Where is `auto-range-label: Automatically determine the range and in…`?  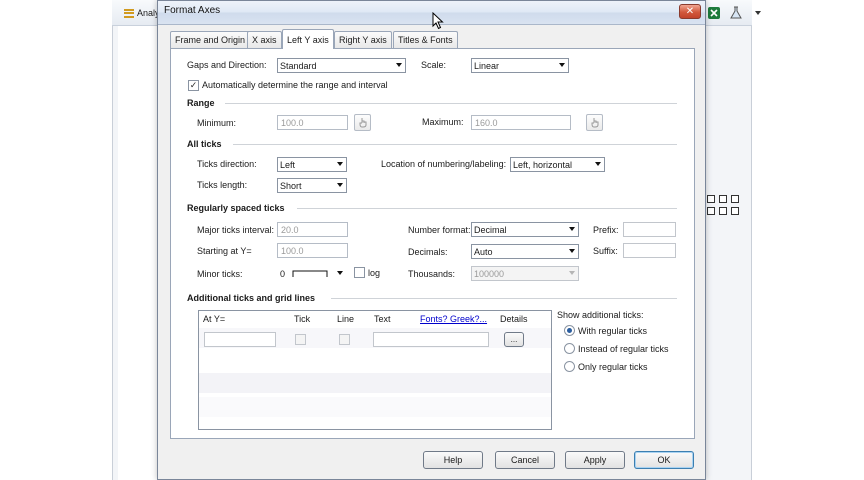 auto-range-label: Automatically determine the range and in… is located at coordinates (295, 85).